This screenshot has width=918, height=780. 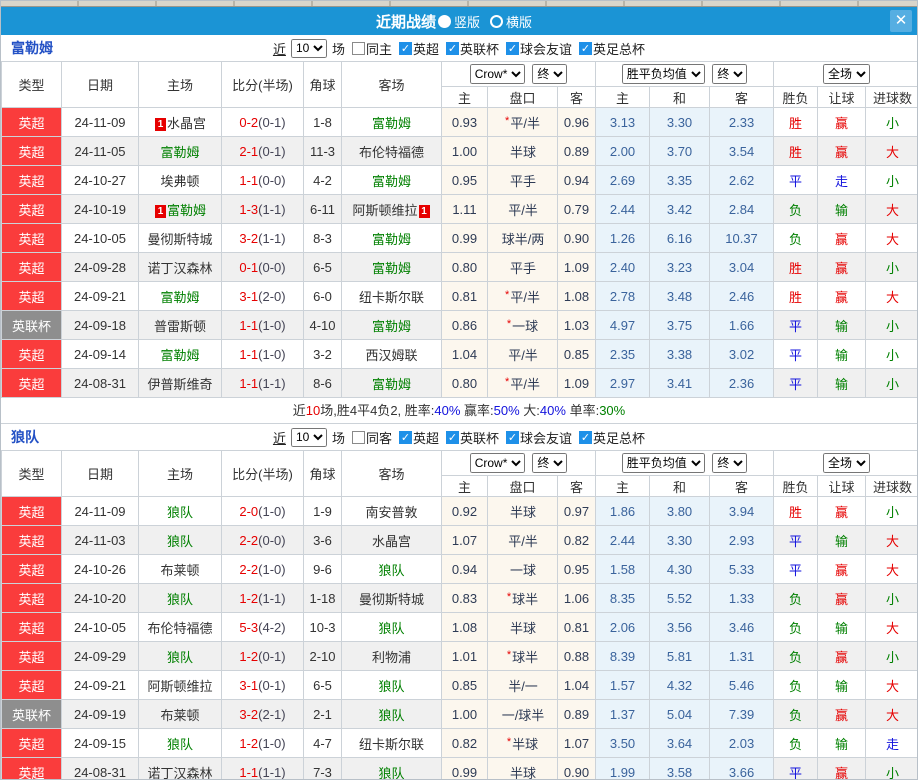 I want to click on home-team: 水晶宫, so click(x=186, y=123).